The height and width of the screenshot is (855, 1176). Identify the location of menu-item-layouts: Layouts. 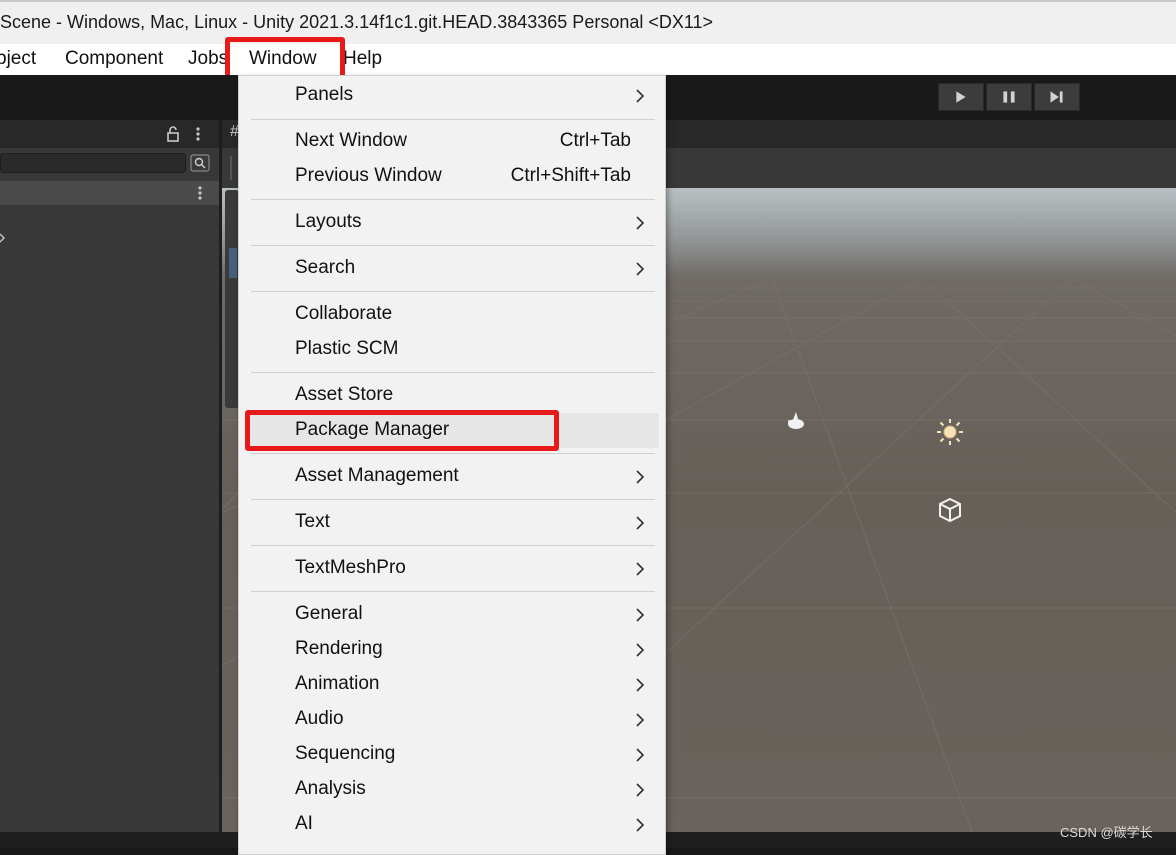
(328, 222).